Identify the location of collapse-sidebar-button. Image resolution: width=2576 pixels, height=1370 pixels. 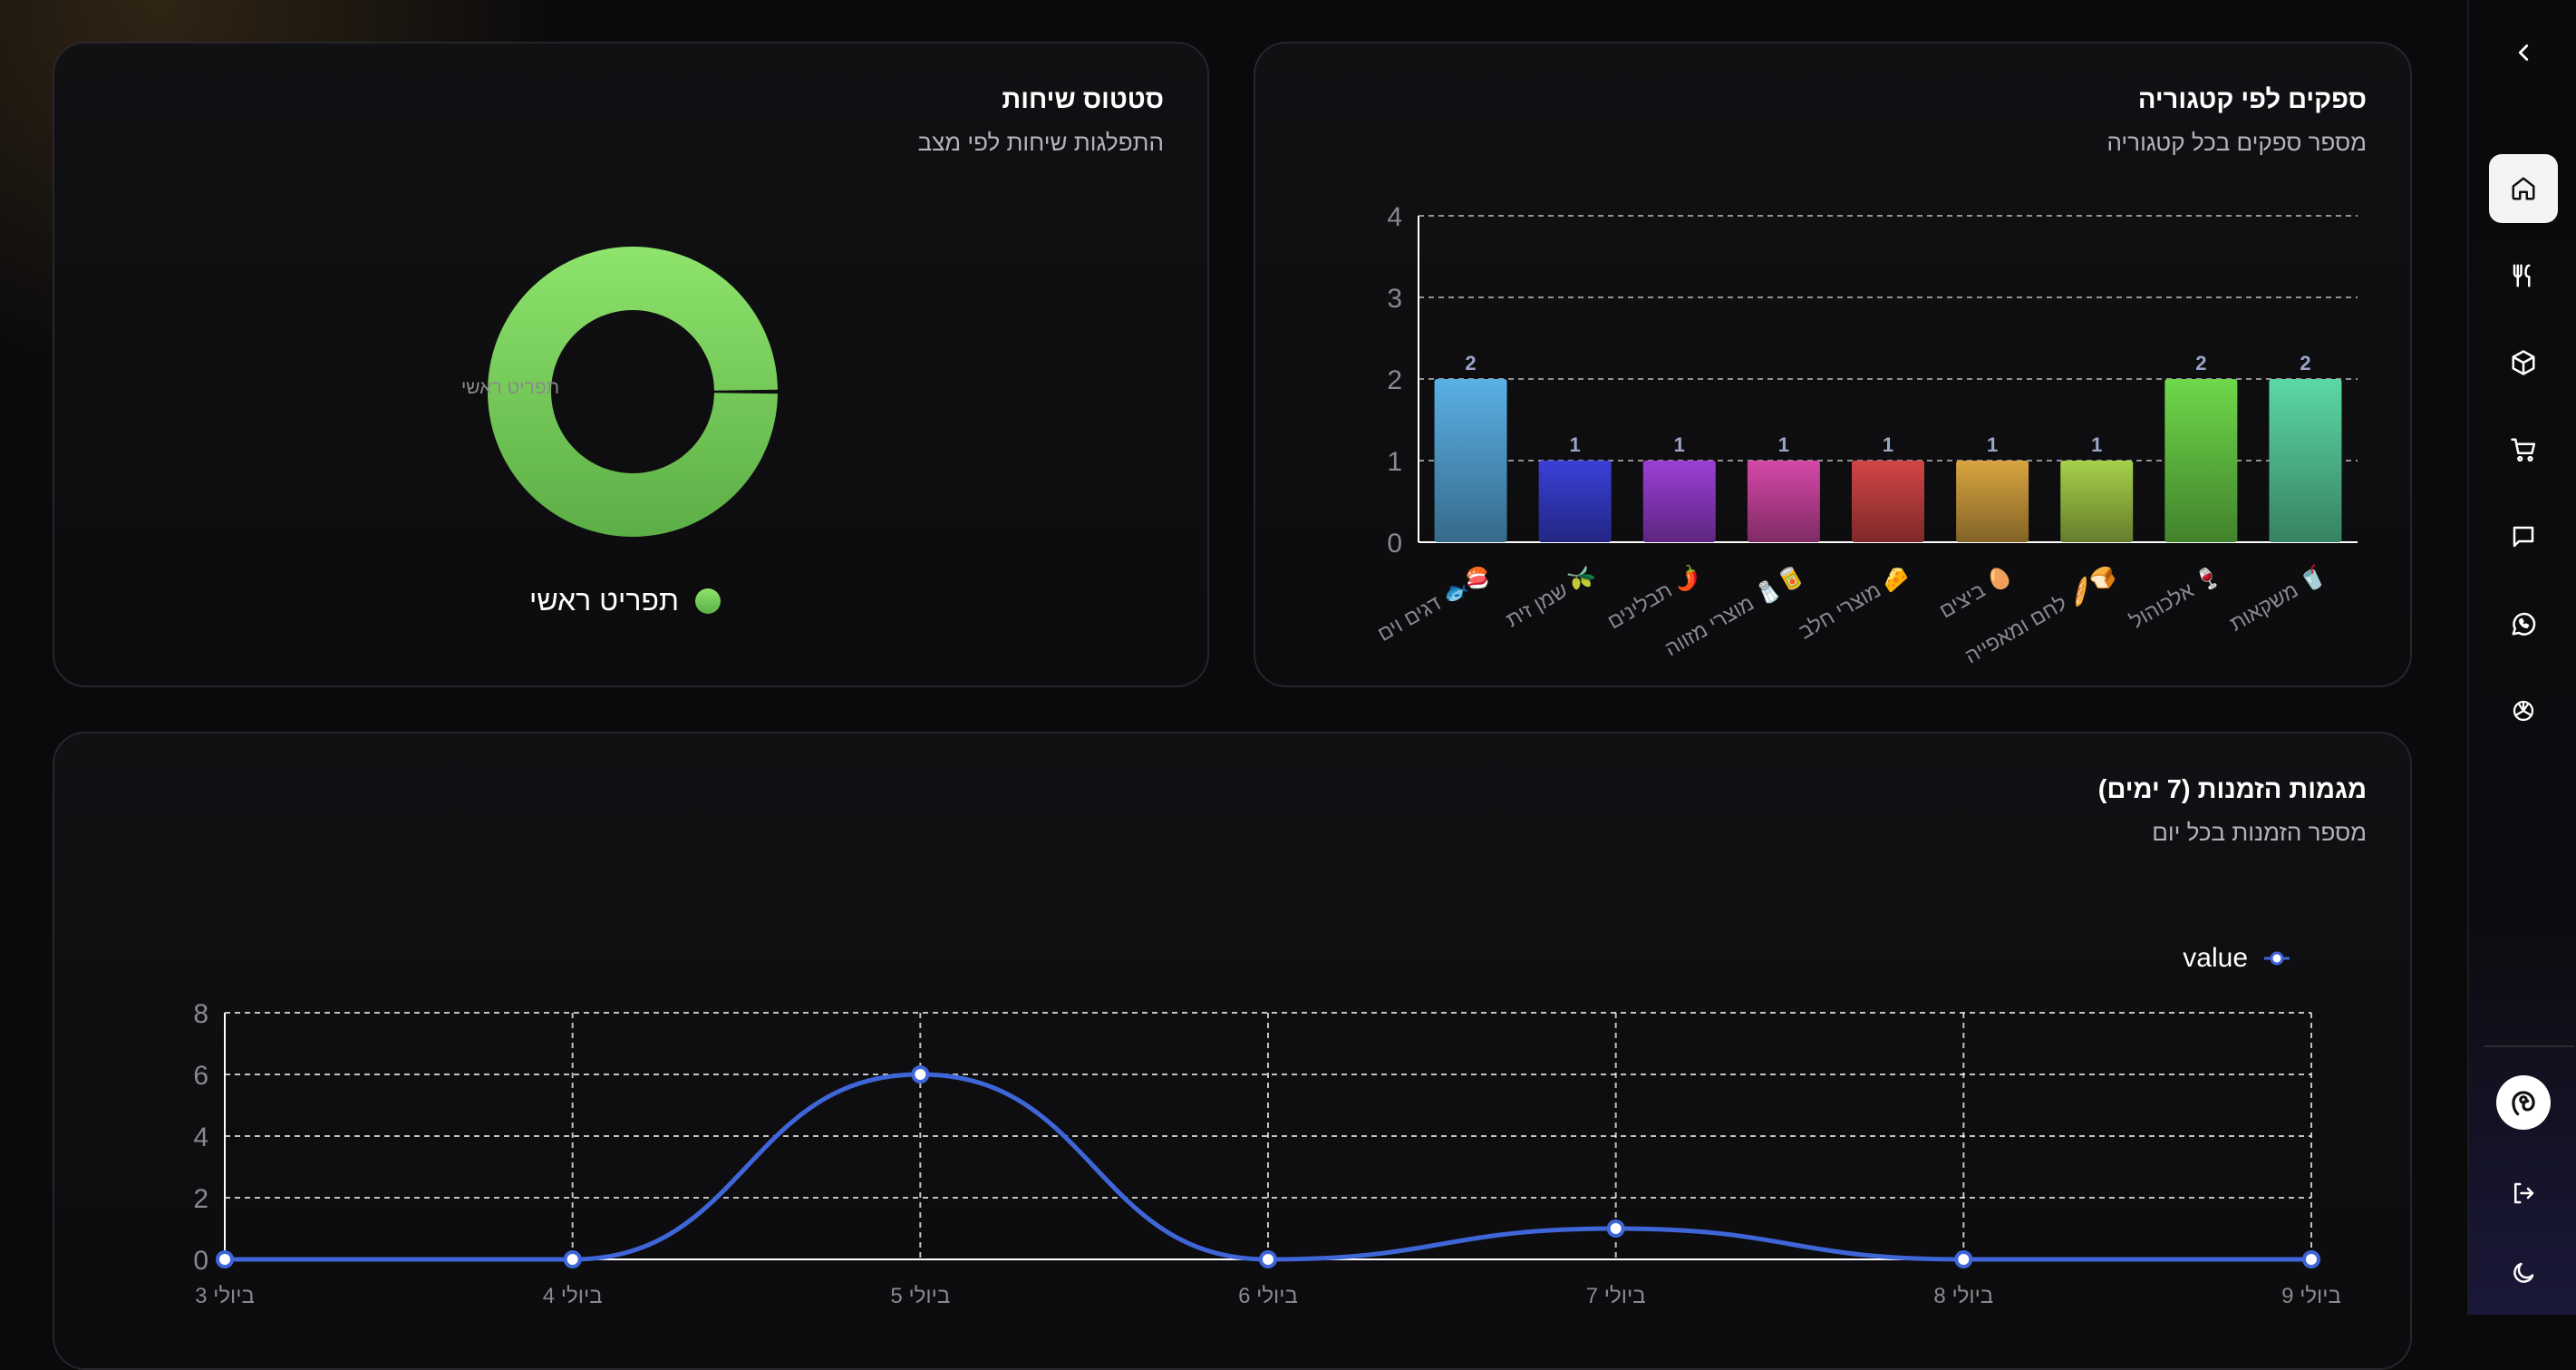
(2523, 52).